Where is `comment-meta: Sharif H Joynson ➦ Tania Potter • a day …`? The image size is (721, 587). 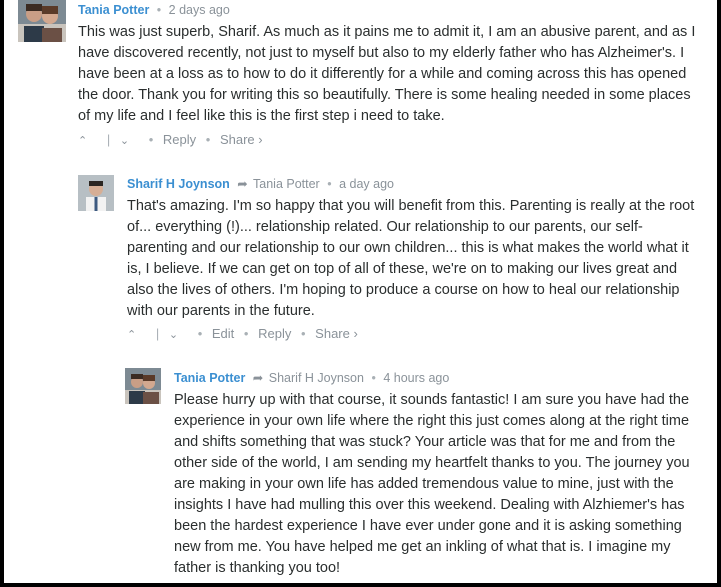 comment-meta: Sharif H Joynson ➦ Tania Potter • a day … is located at coordinates (260, 183).